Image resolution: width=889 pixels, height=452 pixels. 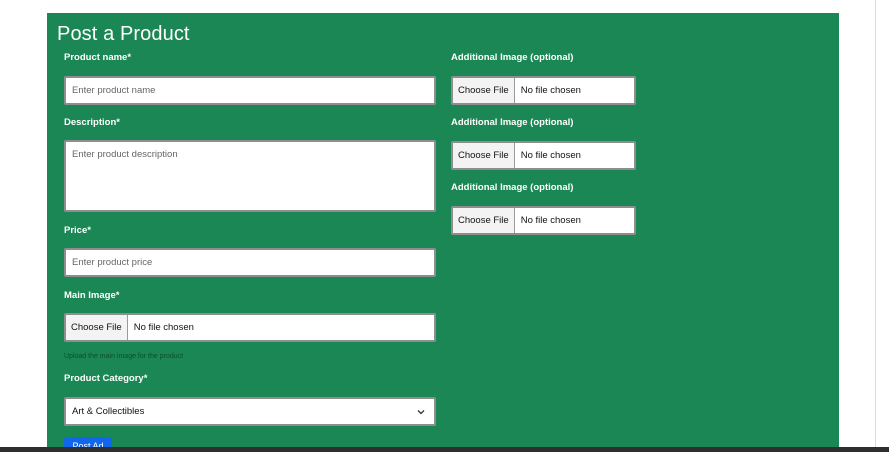 What do you see at coordinates (512, 187) in the screenshot?
I see `additional-image-3-label: Additional Image (optional)` at bounding box center [512, 187].